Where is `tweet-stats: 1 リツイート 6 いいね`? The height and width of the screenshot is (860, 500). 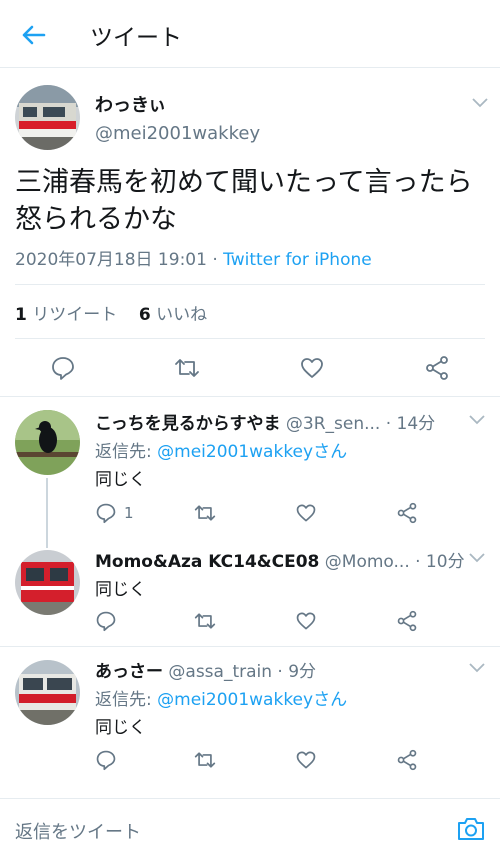
tweet-stats: 1 リツイート 6 いいね is located at coordinates (111, 312).